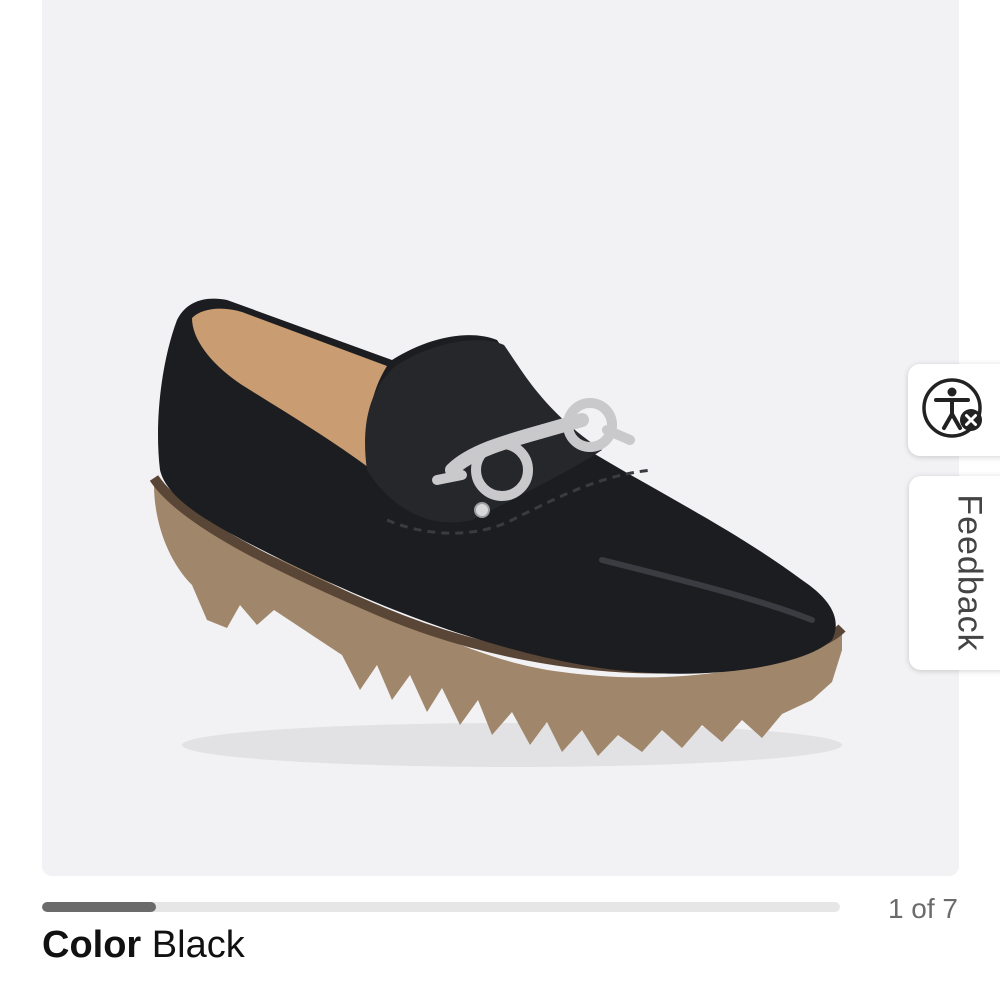 The height and width of the screenshot is (1000, 1000). What do you see at coordinates (92, 945) in the screenshot?
I see `color-label: Color` at bounding box center [92, 945].